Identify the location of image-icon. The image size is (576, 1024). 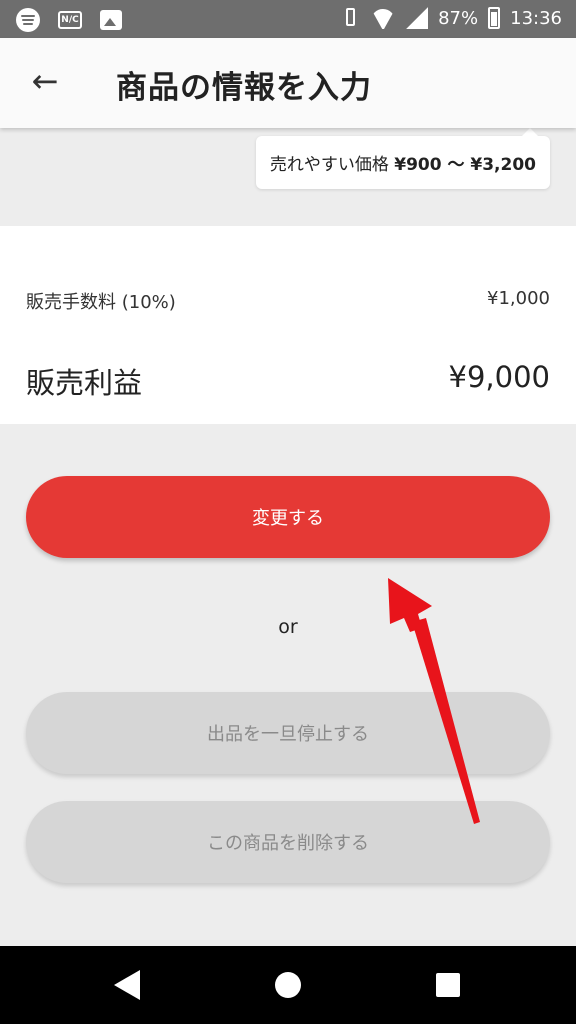
(111, 20).